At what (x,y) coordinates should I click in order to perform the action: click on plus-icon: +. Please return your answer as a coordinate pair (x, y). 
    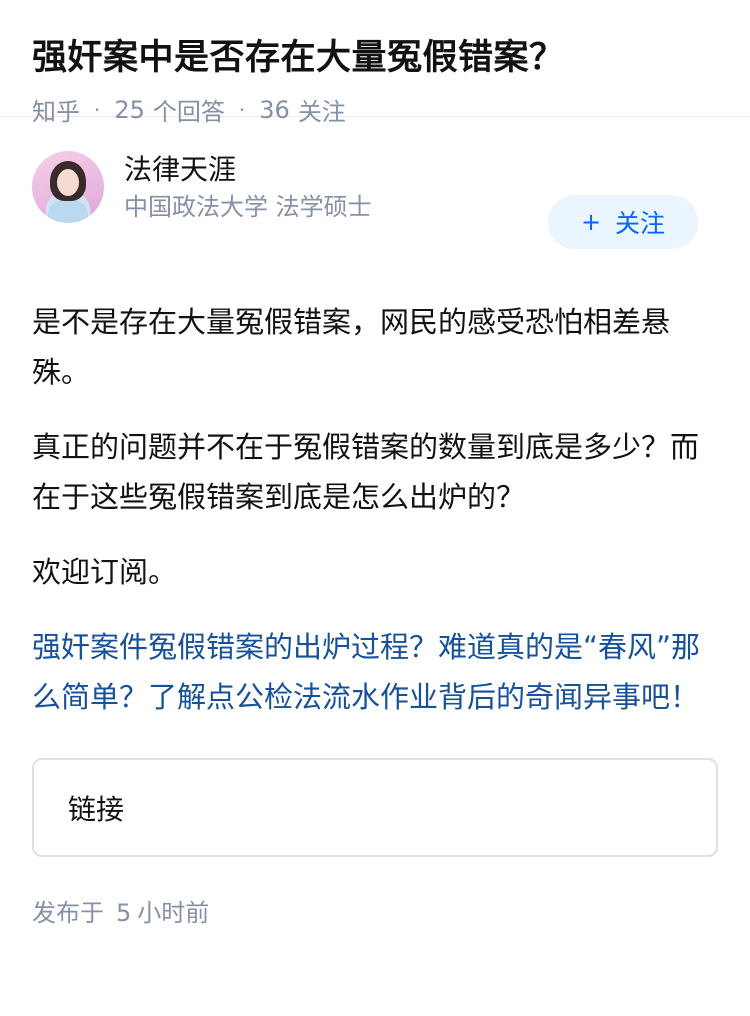
    Looking at the image, I should click on (591, 222).